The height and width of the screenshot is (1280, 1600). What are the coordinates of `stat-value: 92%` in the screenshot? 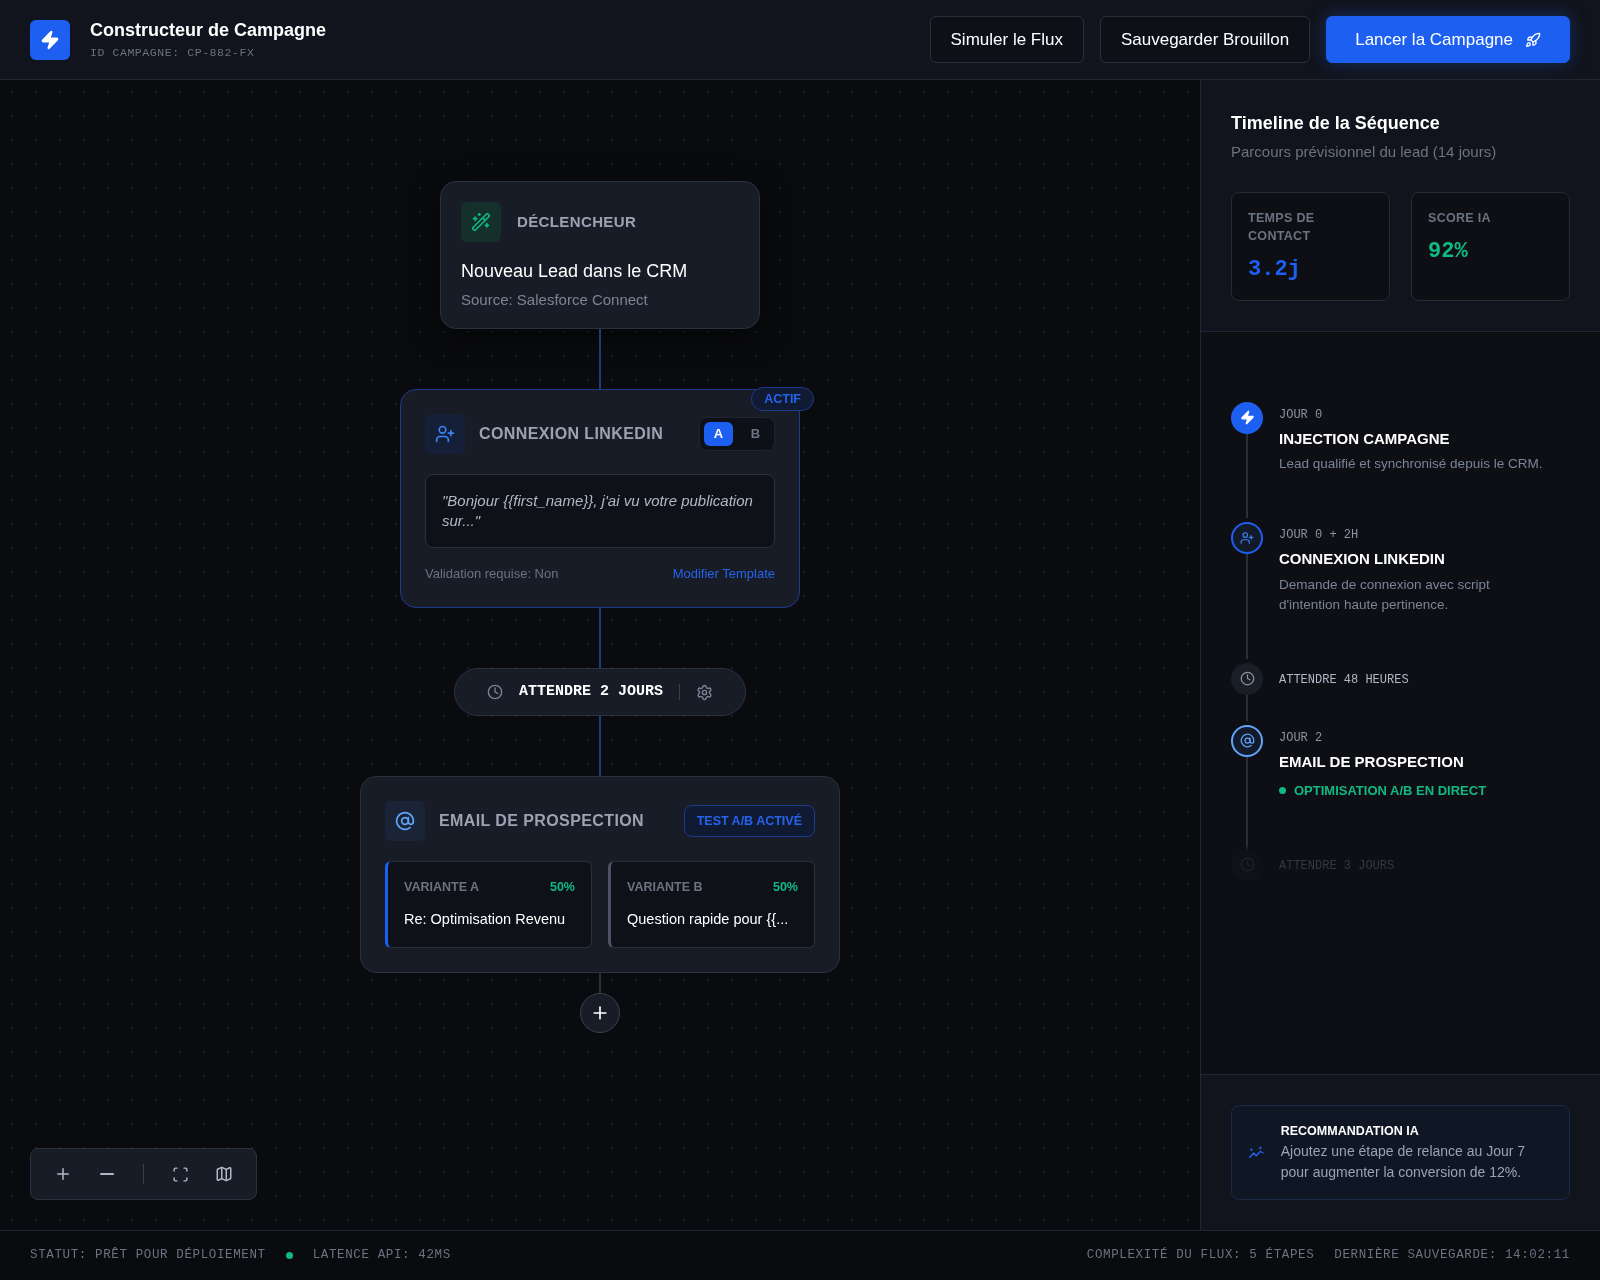 It's located at (1448, 251).